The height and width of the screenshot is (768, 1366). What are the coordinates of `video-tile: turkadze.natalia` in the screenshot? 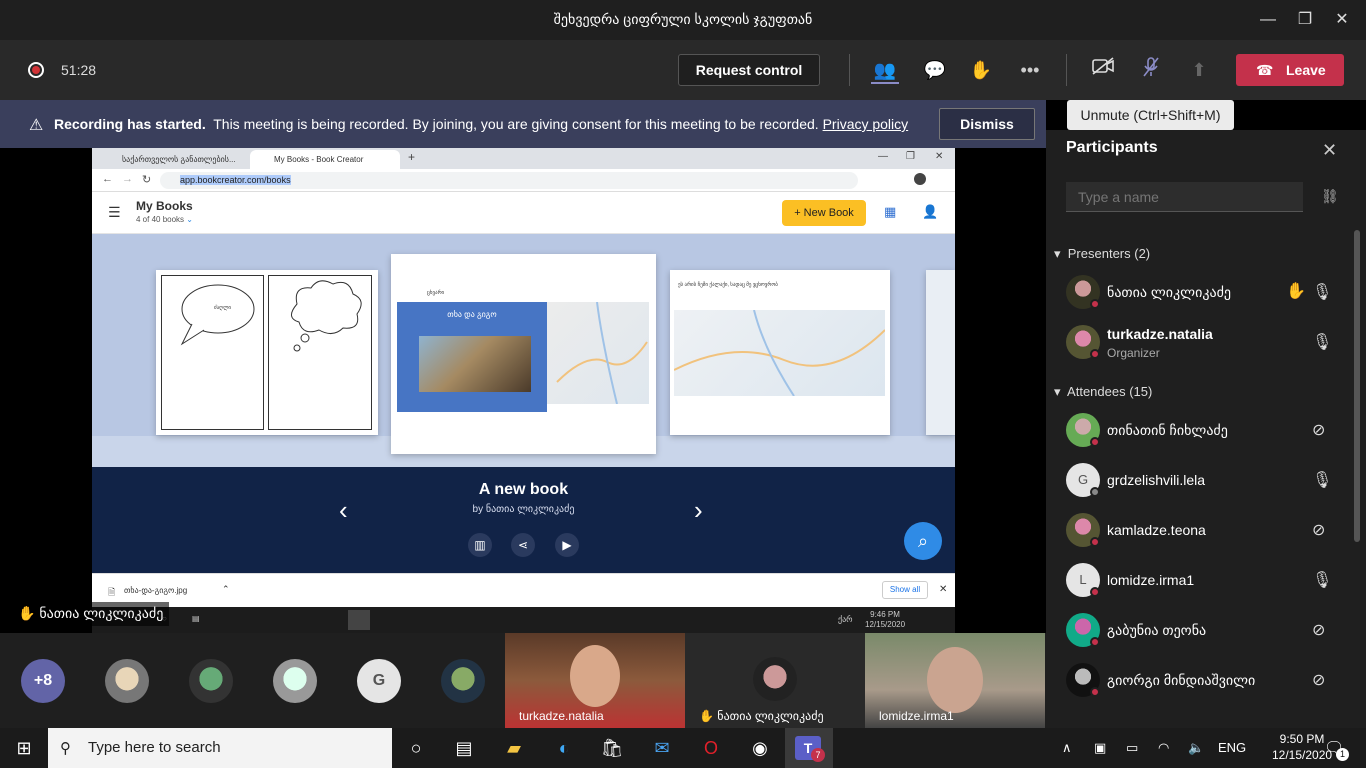 It's located at (595, 680).